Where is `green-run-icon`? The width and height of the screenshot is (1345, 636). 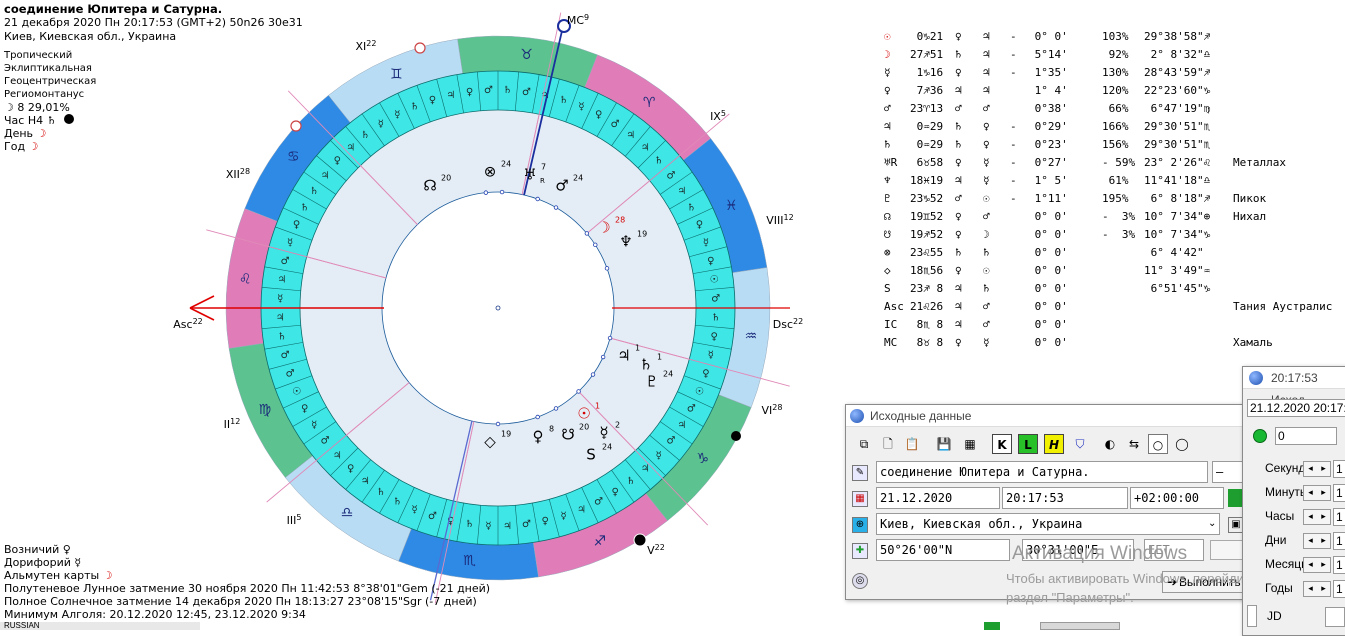 green-run-icon is located at coordinates (1260, 436).